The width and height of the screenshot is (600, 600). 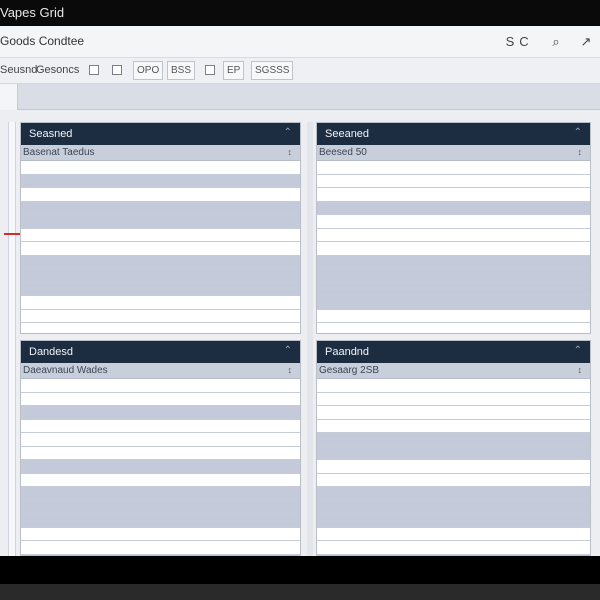 I want to click on left-gutter, so click(x=12, y=339).